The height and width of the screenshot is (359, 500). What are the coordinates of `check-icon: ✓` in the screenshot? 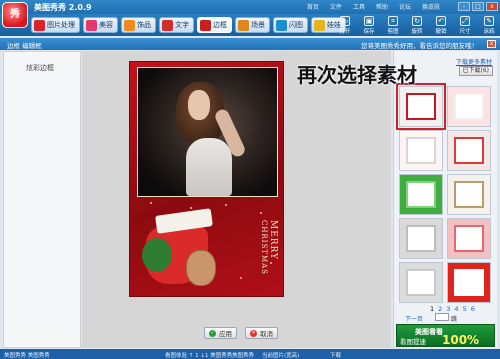 It's located at (212, 333).